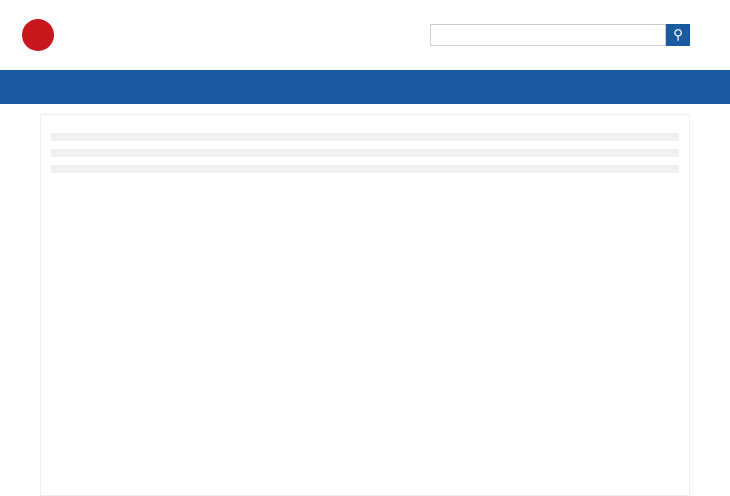  Describe the element at coordinates (365, 35) in the screenshot. I see `header: ⚲` at that location.